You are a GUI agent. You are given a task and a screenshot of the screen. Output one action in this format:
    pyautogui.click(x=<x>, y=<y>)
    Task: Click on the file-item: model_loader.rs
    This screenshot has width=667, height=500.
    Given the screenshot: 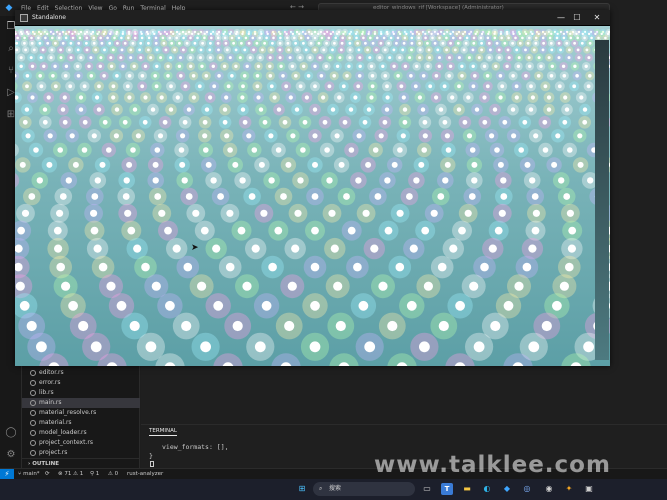 What is the action you would take?
    pyautogui.click(x=81, y=433)
    